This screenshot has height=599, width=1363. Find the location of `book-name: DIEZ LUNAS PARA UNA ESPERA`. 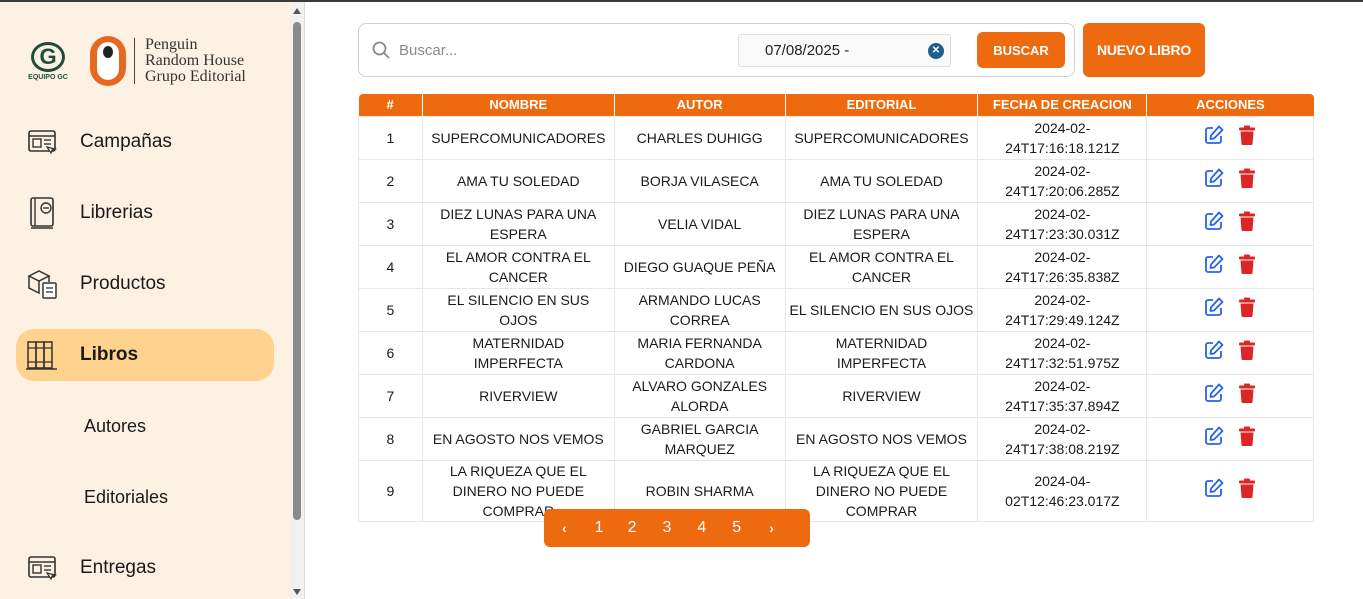

book-name: DIEZ LUNAS PARA UNA ESPERA is located at coordinates (518, 223).